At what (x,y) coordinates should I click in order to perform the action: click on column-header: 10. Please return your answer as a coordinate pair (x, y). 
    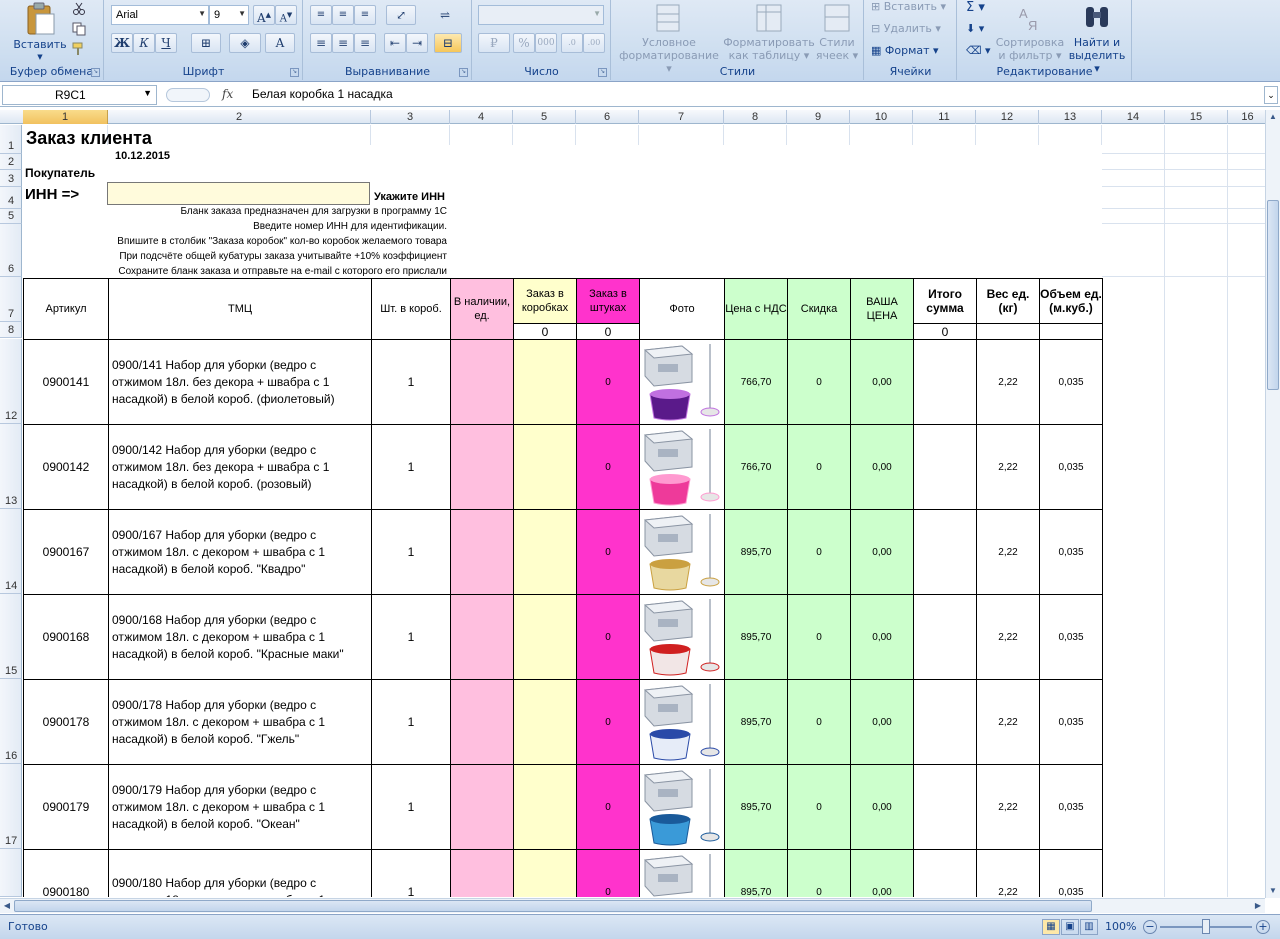
    Looking at the image, I should click on (881, 117).